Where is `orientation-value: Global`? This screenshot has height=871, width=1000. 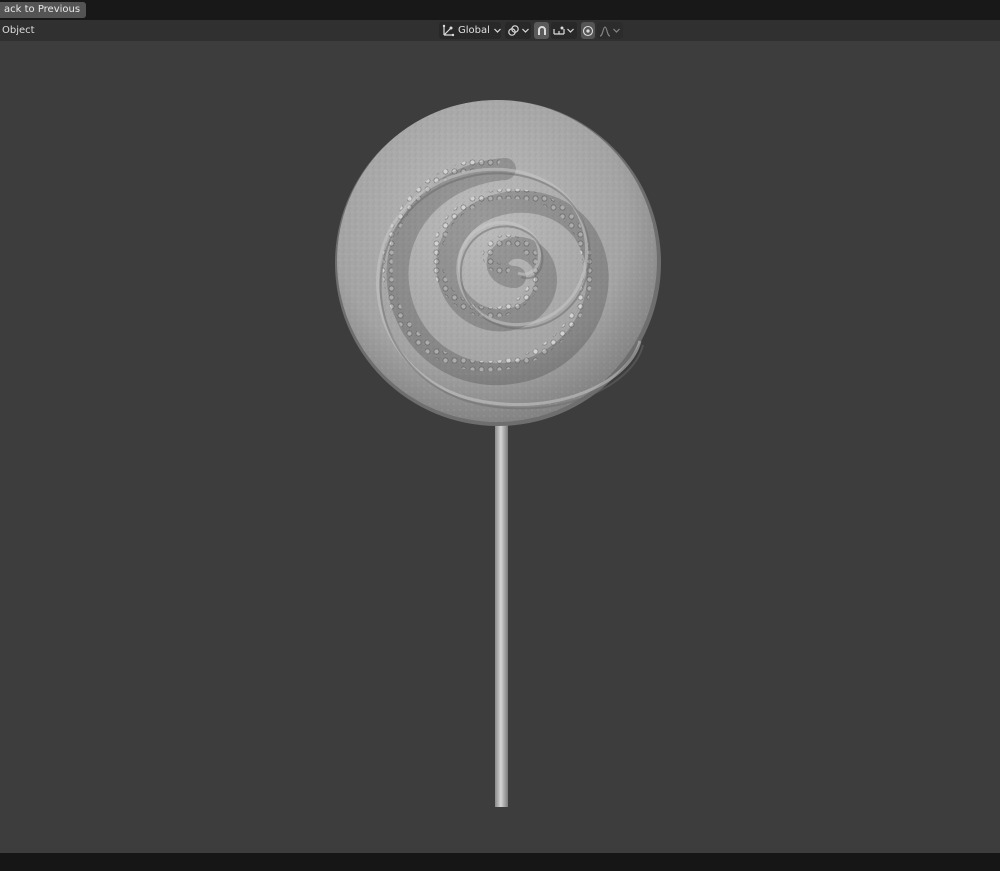 orientation-value: Global is located at coordinates (474, 30).